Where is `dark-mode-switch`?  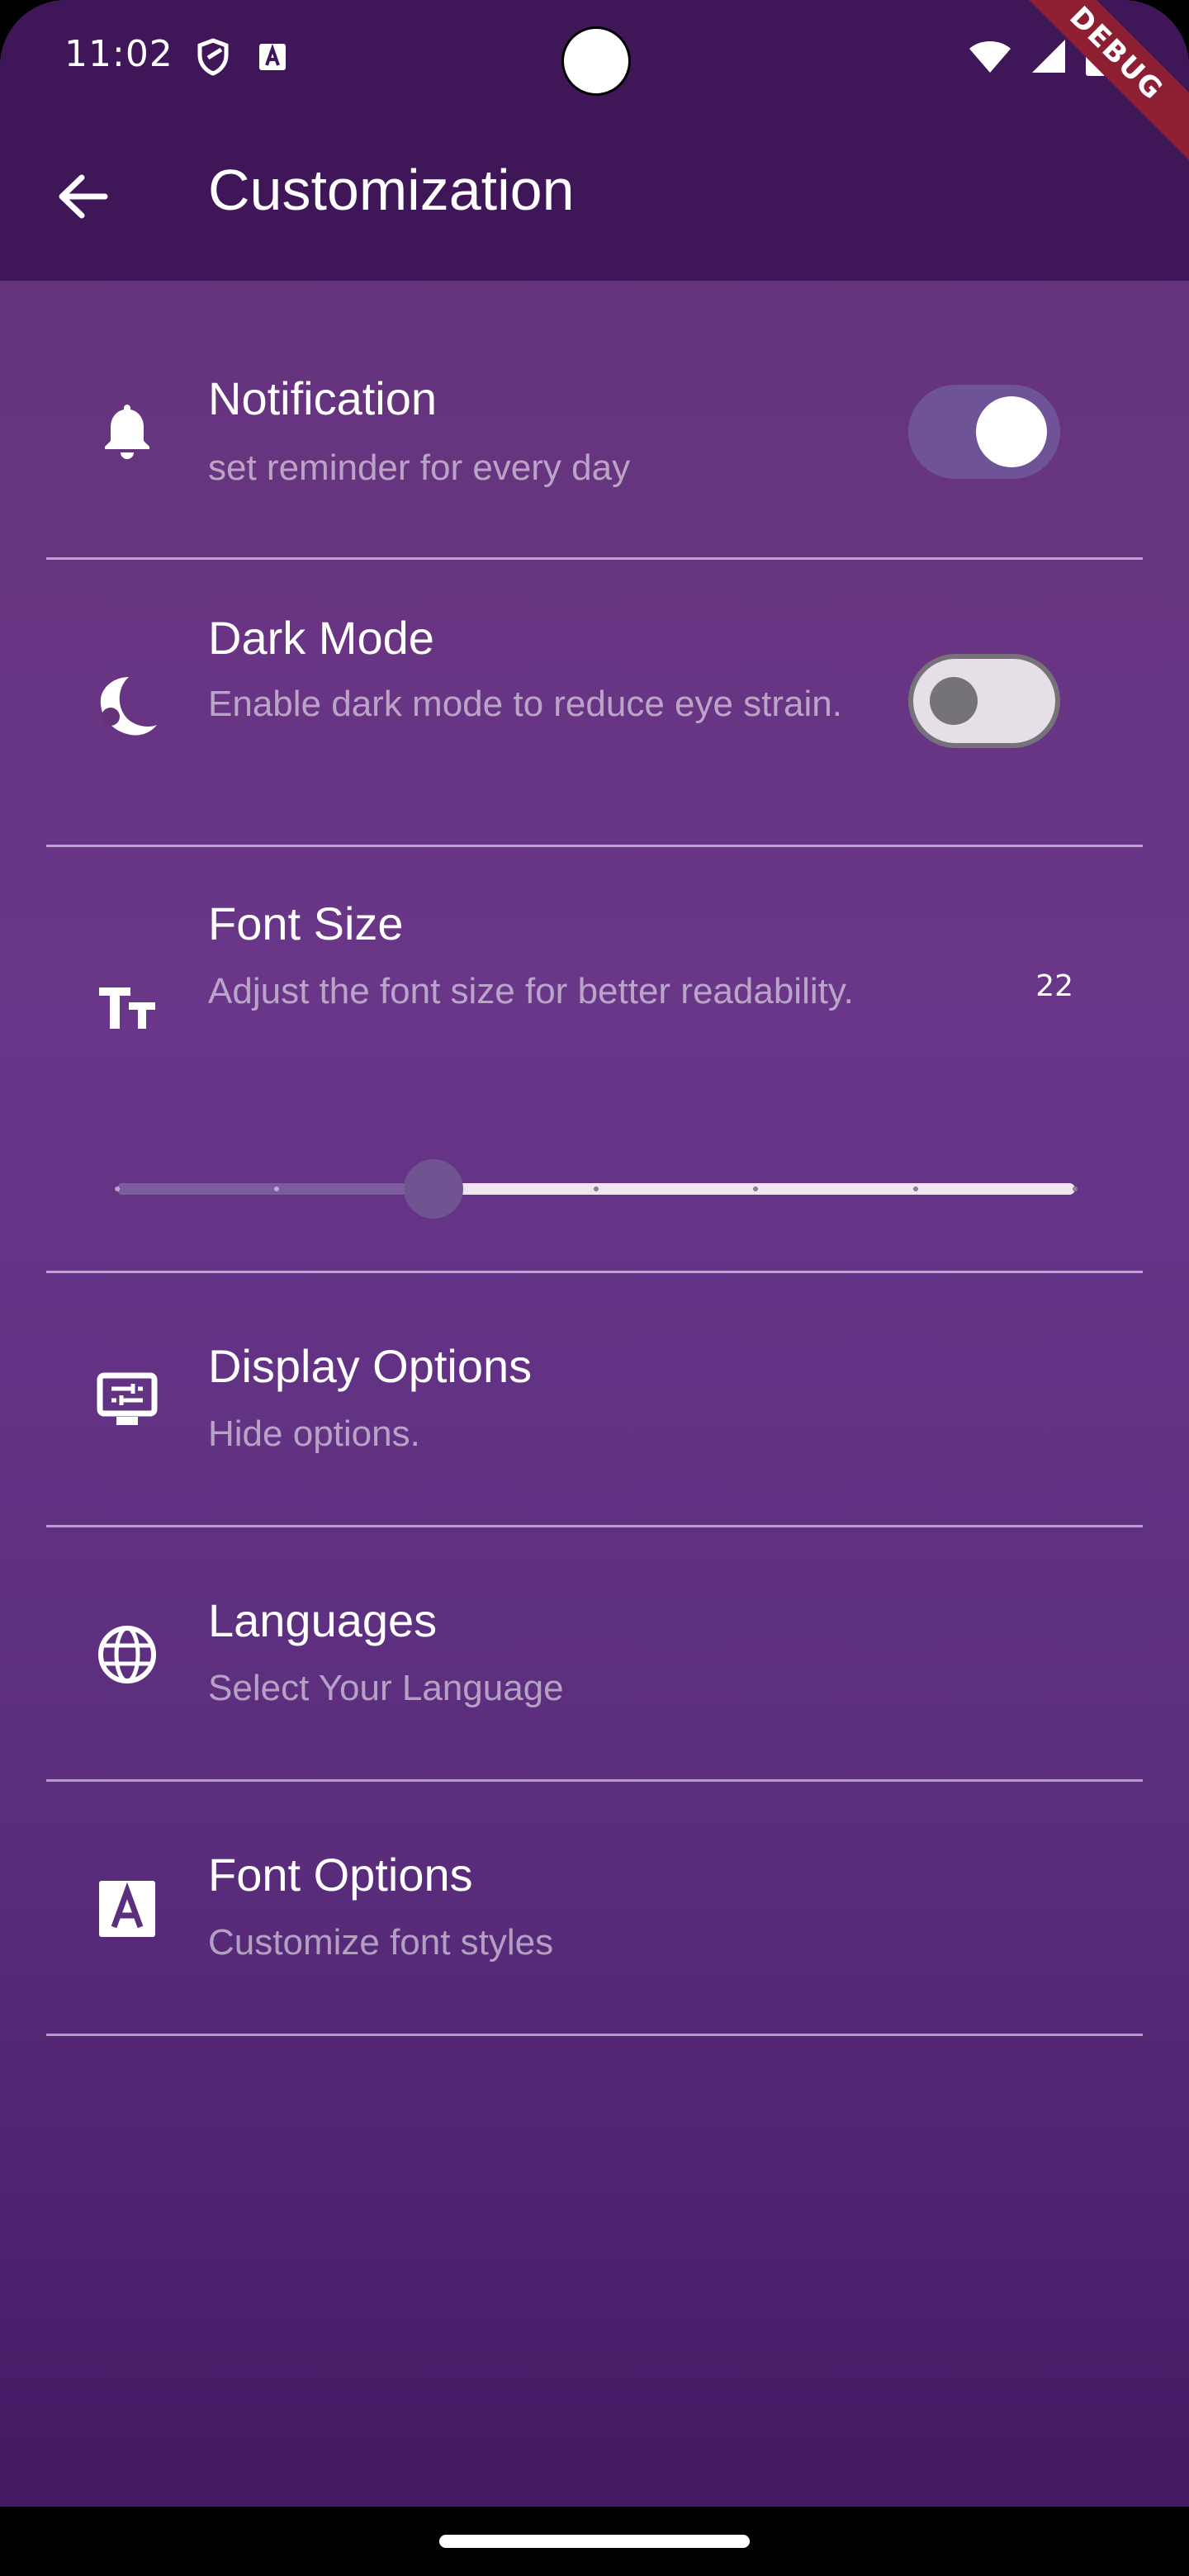
dark-mode-switch is located at coordinates (984, 701).